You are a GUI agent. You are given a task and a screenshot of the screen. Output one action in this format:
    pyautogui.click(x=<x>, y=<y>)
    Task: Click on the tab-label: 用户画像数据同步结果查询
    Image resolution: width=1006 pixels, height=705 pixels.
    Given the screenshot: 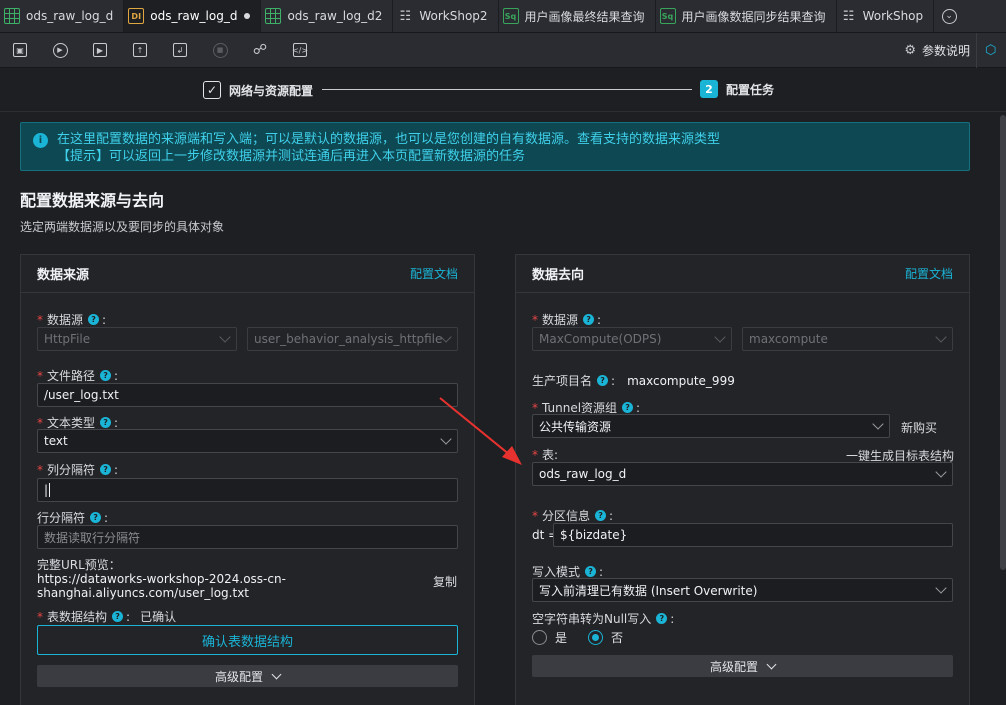 What is the action you would take?
    pyautogui.click(x=753, y=16)
    